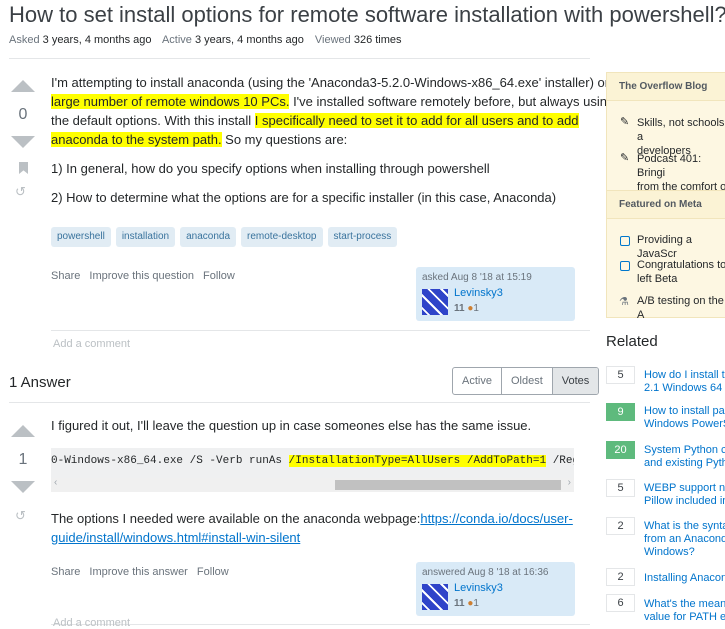  Describe the element at coordinates (684, 457) in the screenshot. I see `related-link-3: System Python co and existing Pytho` at that location.